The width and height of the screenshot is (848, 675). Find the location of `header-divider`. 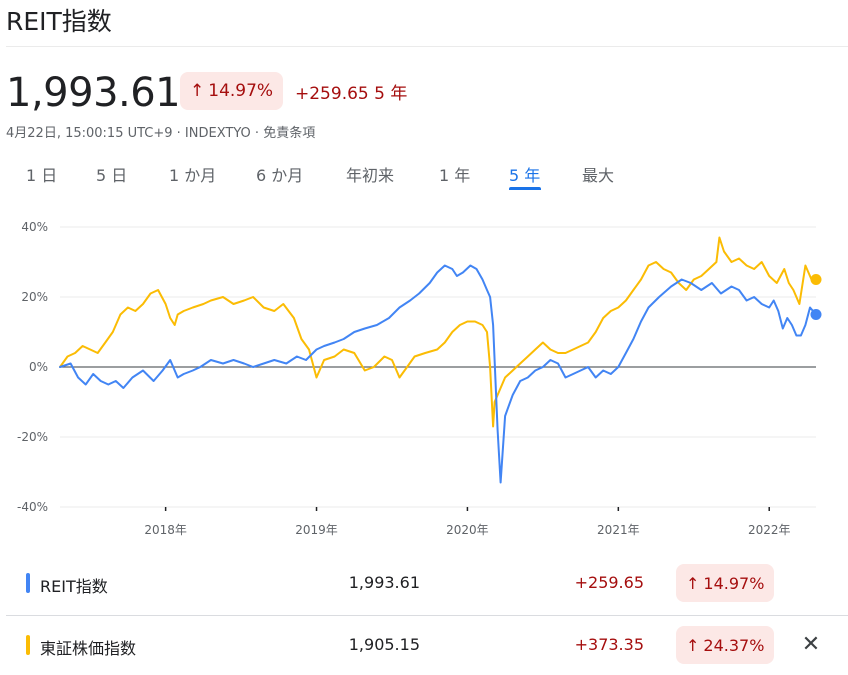

header-divider is located at coordinates (427, 46).